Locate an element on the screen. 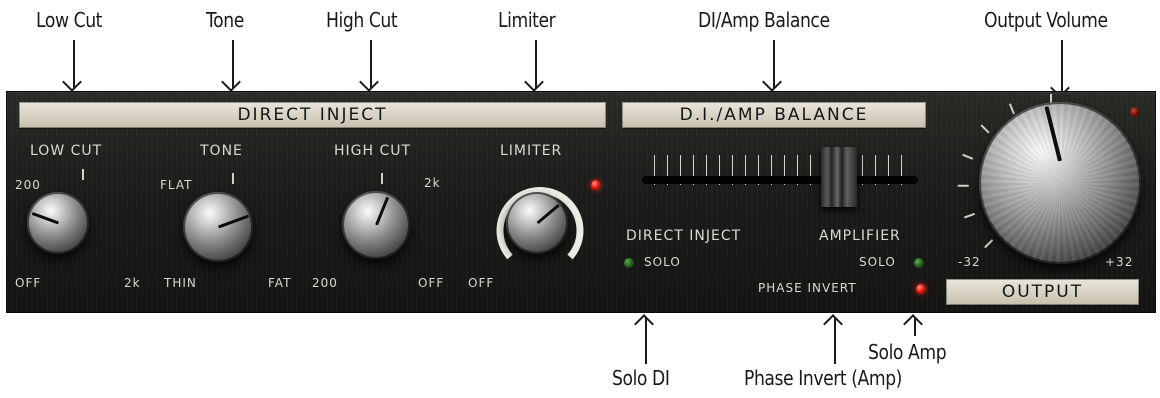 This screenshot has width=1160, height=398. phase-invert-led is located at coordinates (921, 289).